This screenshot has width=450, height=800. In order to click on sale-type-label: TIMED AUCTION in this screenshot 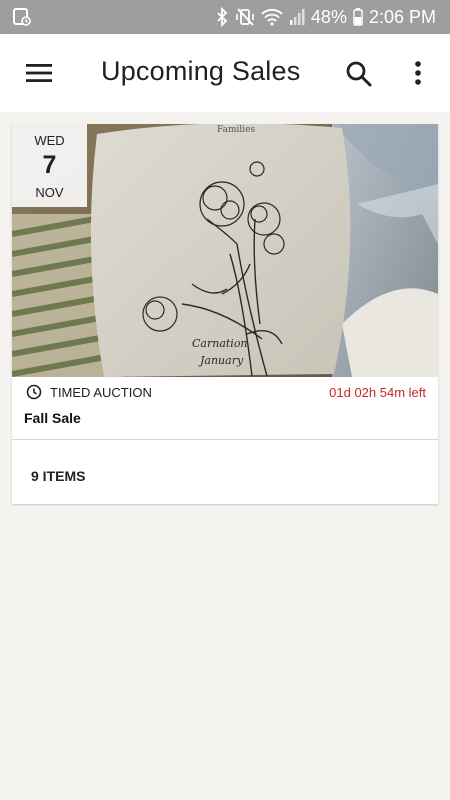, I will do `click(101, 392)`.